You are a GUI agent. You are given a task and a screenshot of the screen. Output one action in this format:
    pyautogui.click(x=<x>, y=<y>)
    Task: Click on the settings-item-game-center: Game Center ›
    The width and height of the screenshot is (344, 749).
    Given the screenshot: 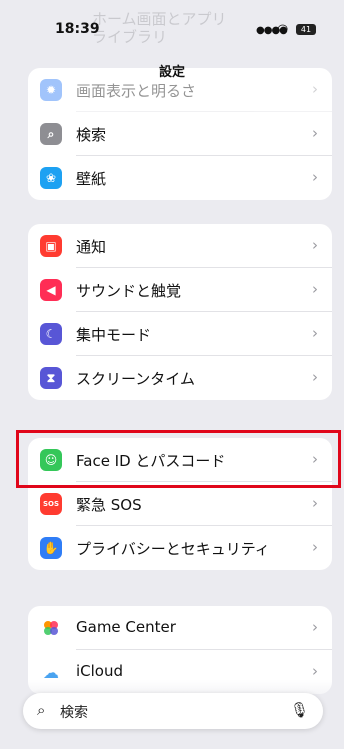 What is the action you would take?
    pyautogui.click(x=180, y=628)
    